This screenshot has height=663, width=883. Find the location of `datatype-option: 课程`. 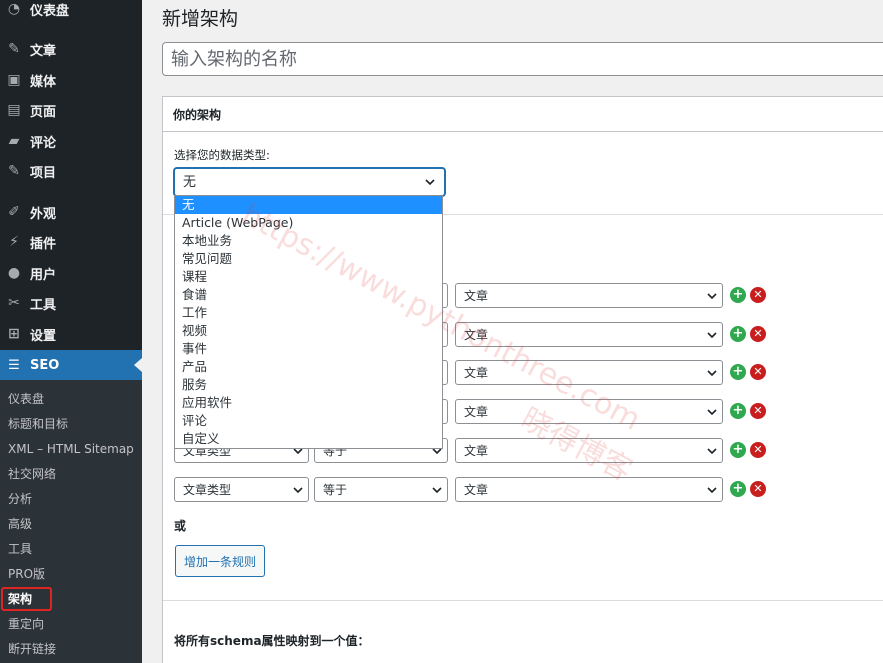

datatype-option: 课程 is located at coordinates (308, 277).